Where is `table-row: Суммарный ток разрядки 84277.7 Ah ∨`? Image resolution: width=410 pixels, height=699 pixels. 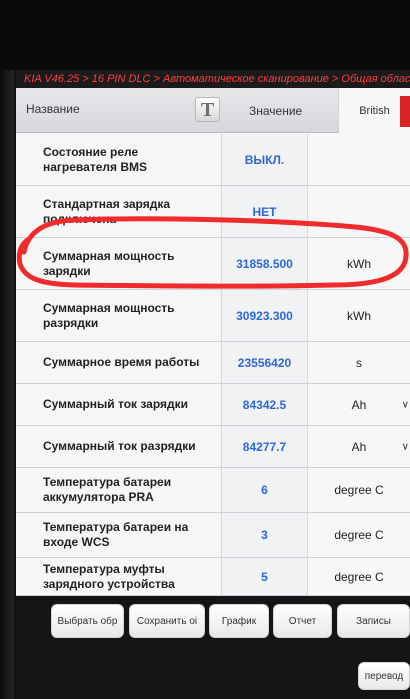
table-row: Суммарный ток разрядки 84277.7 Ah ∨ is located at coordinates (213, 447).